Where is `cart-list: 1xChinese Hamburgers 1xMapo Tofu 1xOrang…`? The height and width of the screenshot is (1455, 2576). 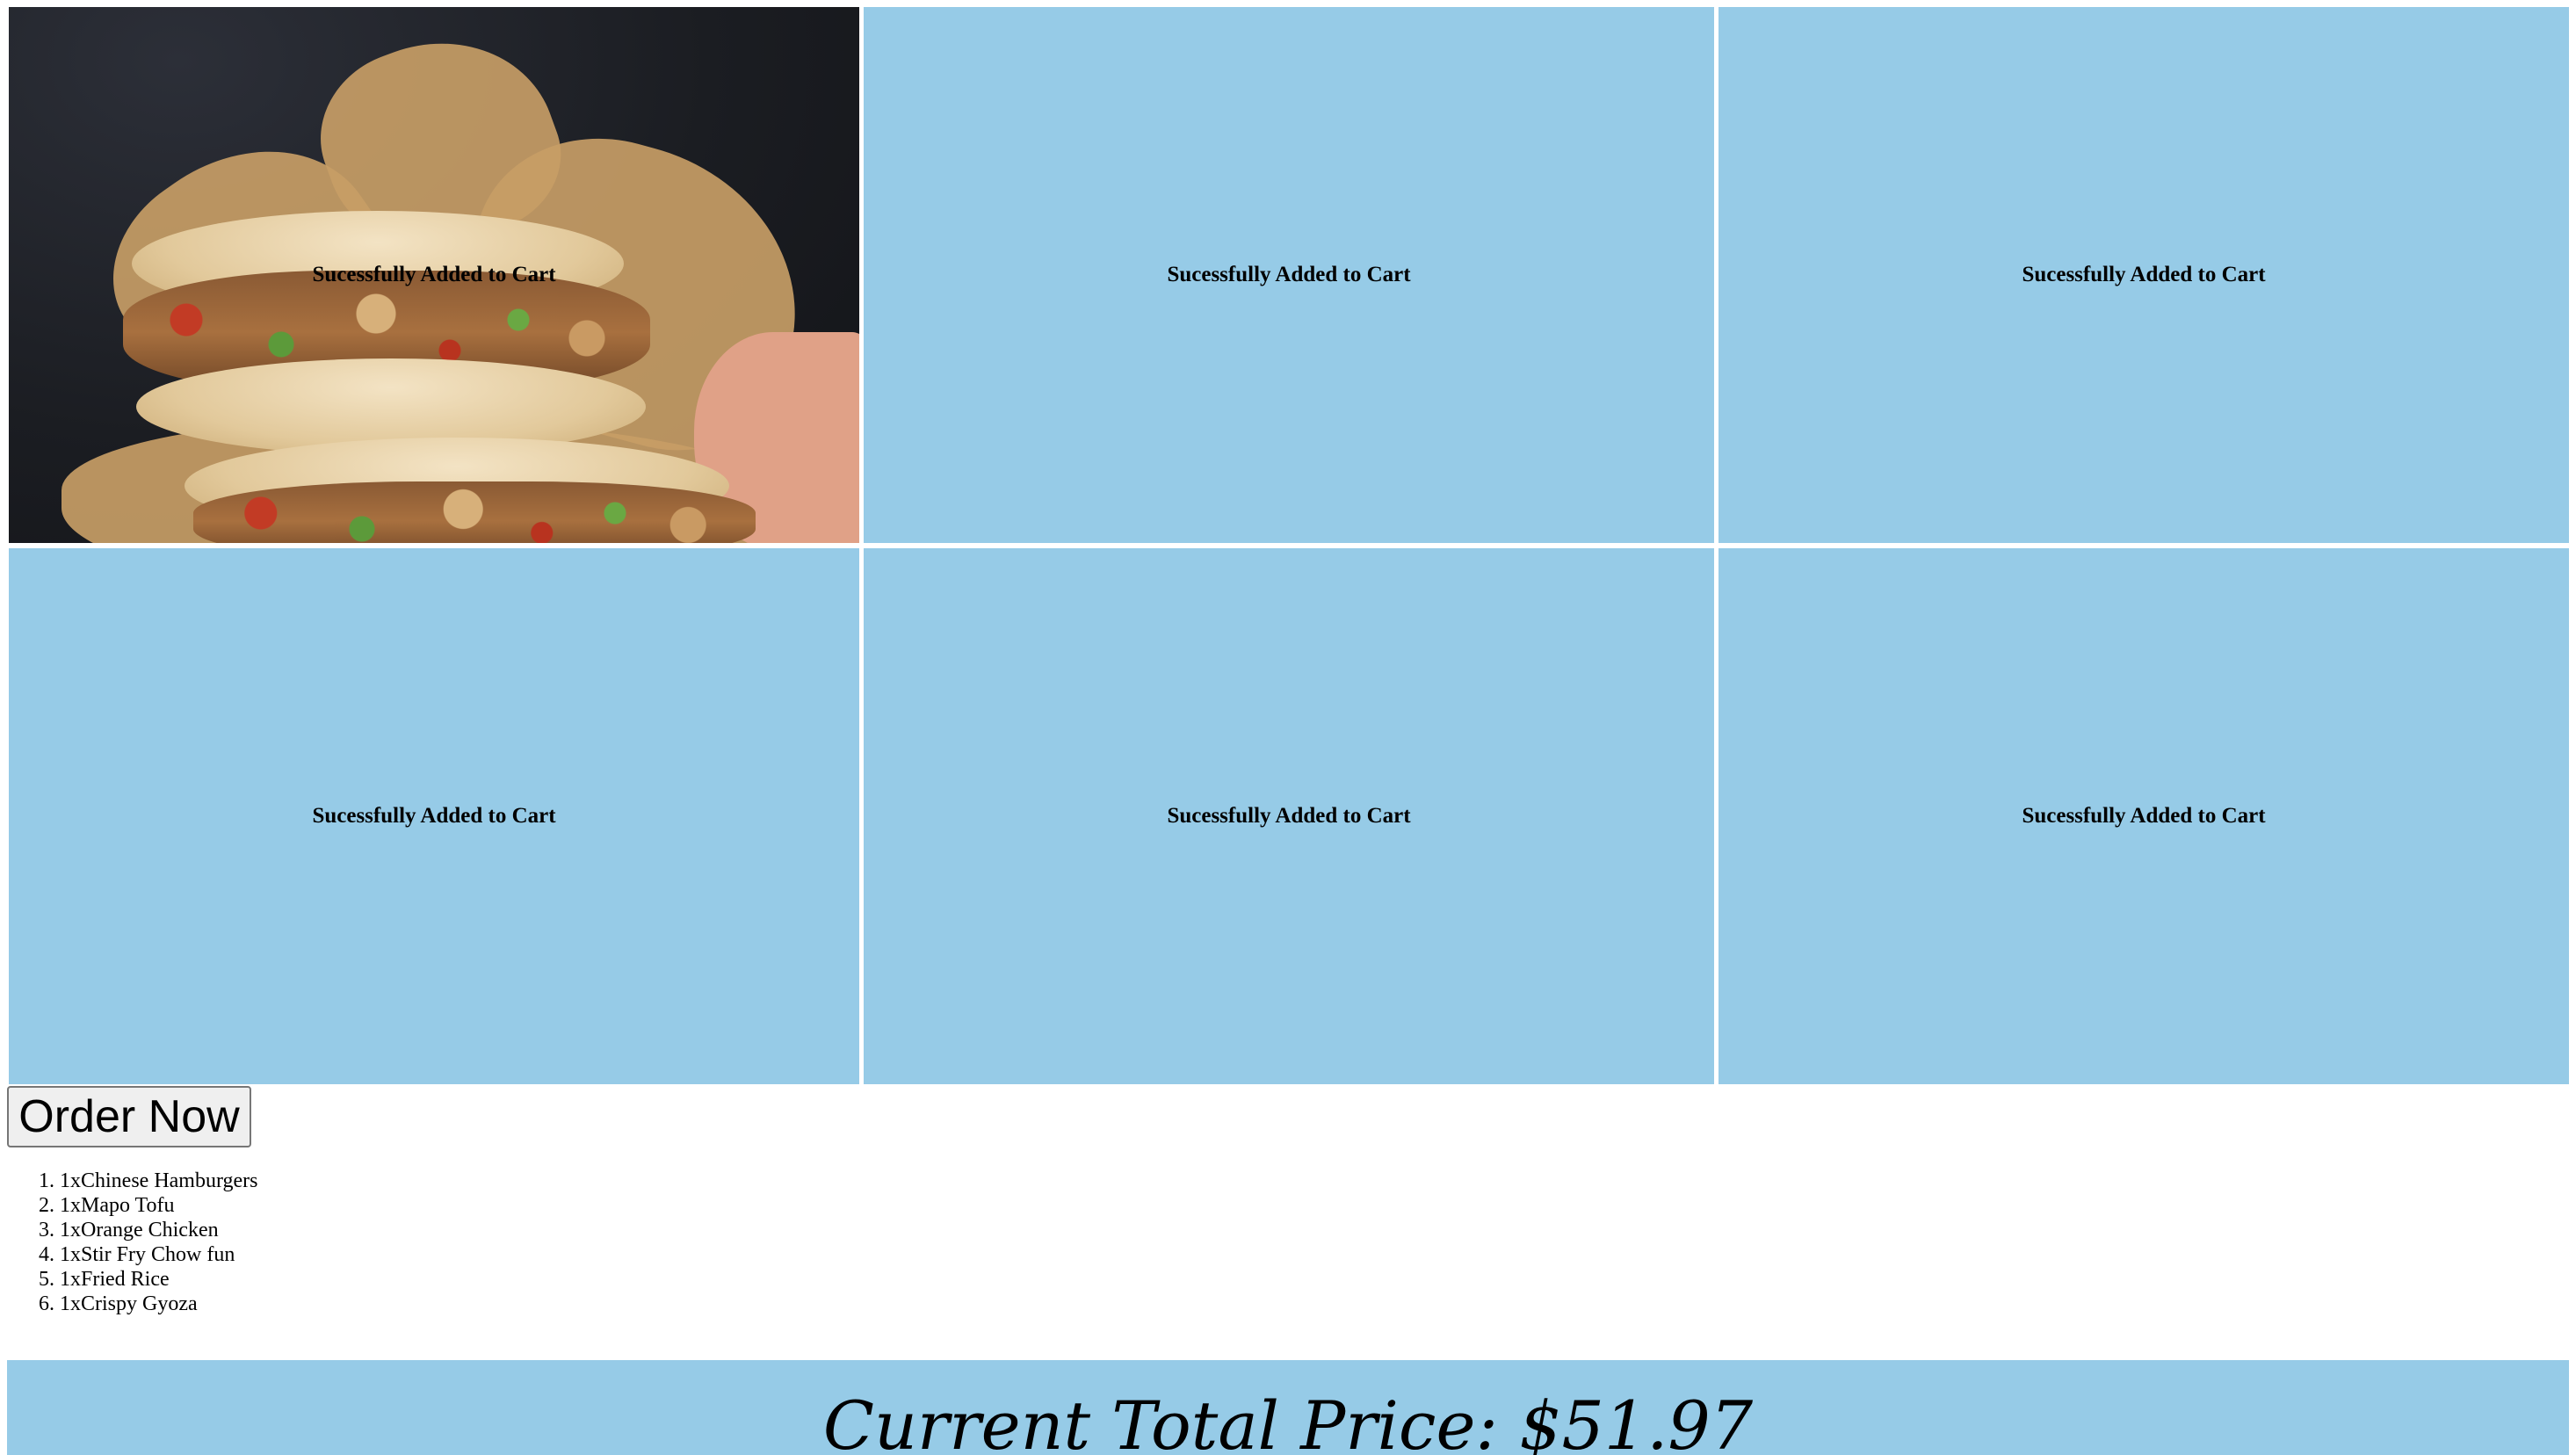
cart-list: 1xChinese Hamburgers 1xMapo Tofu 1xOrang… is located at coordinates (132, 1242).